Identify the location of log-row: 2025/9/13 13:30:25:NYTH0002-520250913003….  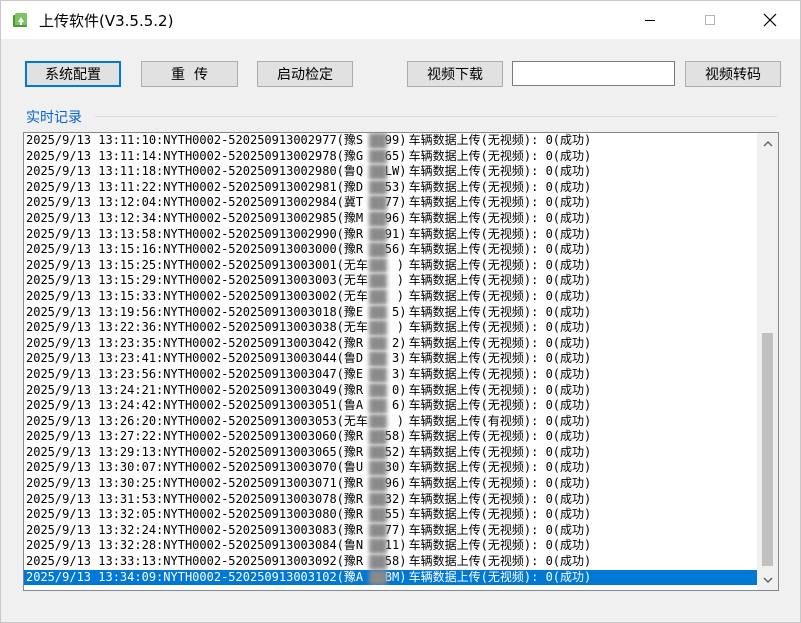
(390, 484).